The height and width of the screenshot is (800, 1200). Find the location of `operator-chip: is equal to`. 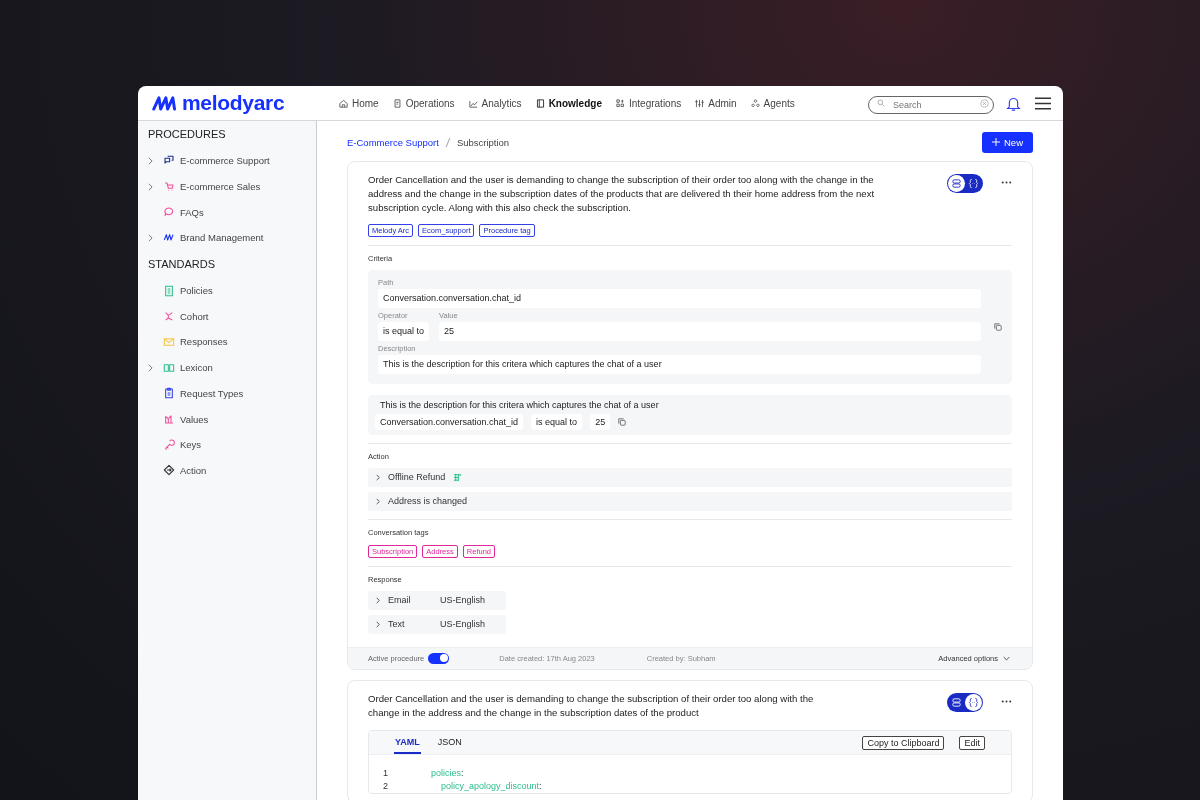

operator-chip: is equal to is located at coordinates (557, 421).